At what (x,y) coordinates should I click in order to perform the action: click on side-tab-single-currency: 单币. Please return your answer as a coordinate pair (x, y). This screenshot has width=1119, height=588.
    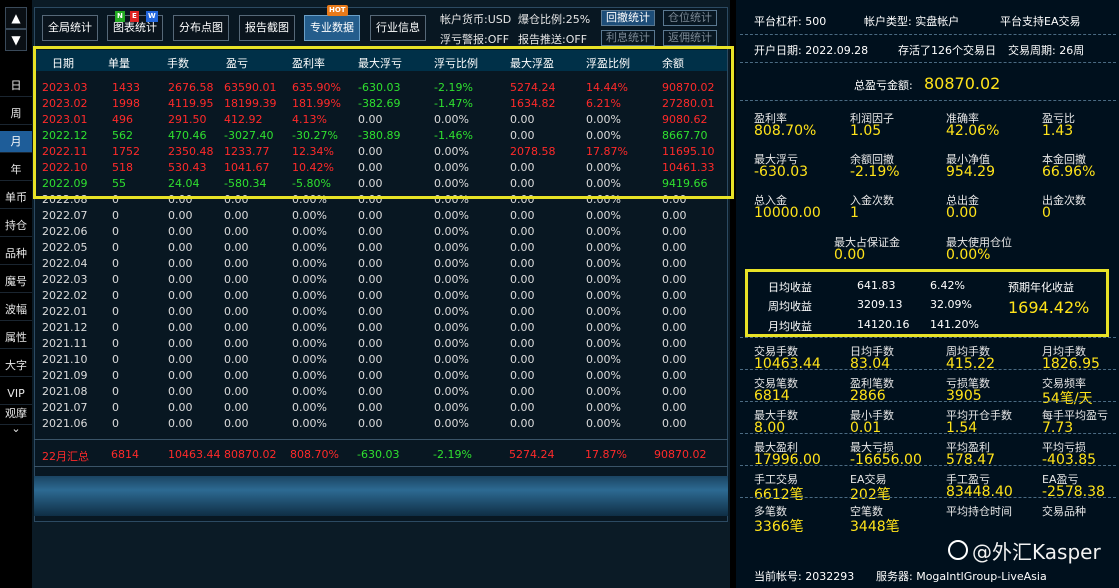
    Looking at the image, I should click on (16, 198).